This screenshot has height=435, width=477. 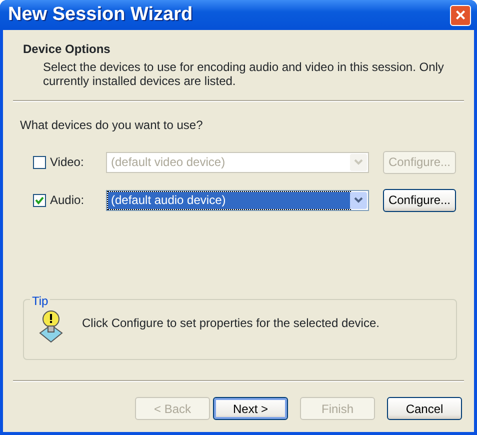 I want to click on dropdown-value: (default audio device), so click(x=229, y=200).